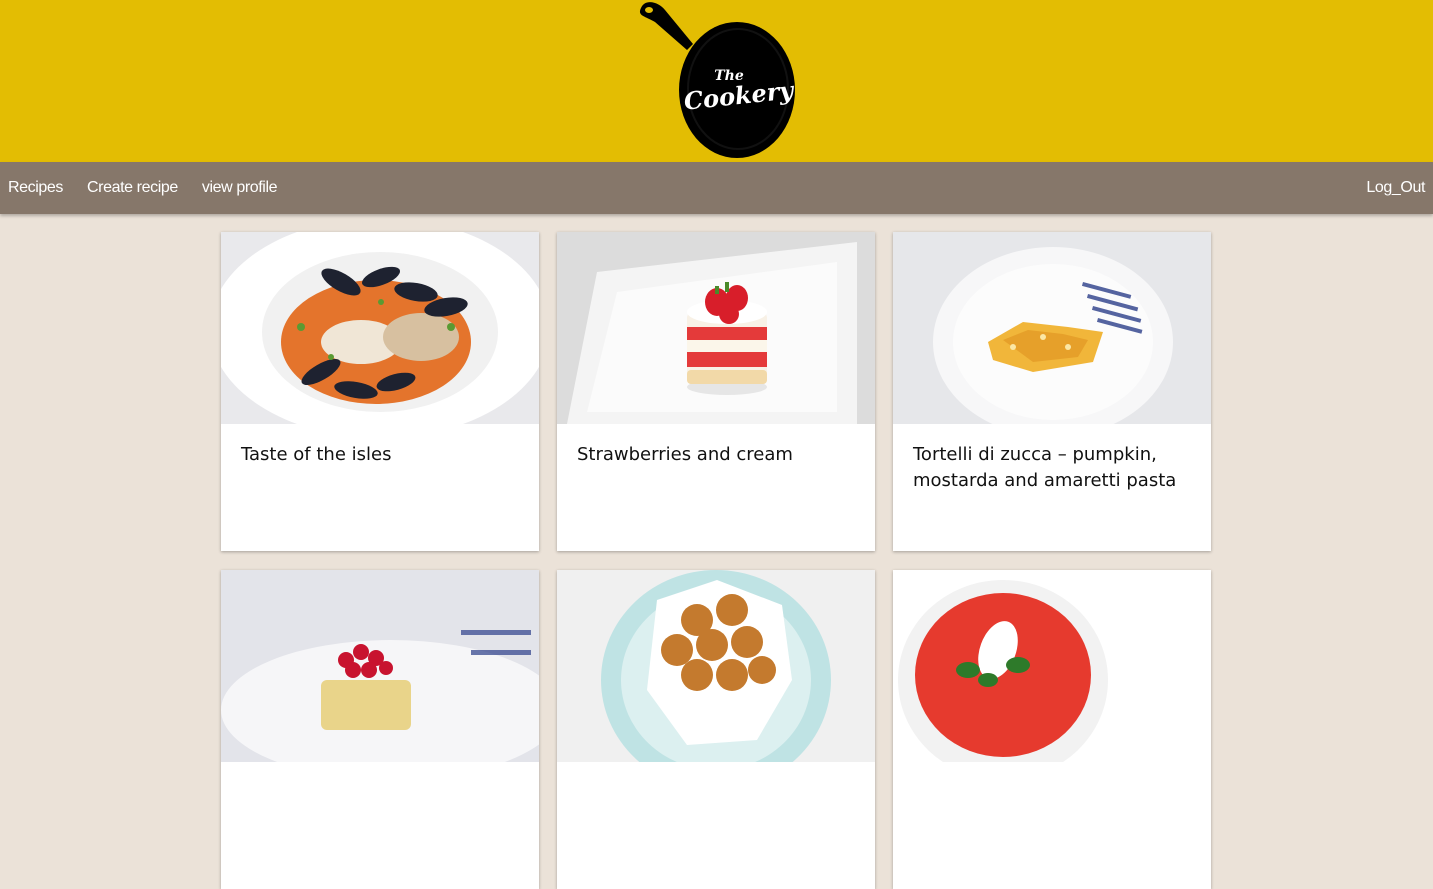 This screenshot has height=889, width=1433. Describe the element at coordinates (1395, 188) in the screenshot. I see `logout-link: Log_Out` at that location.